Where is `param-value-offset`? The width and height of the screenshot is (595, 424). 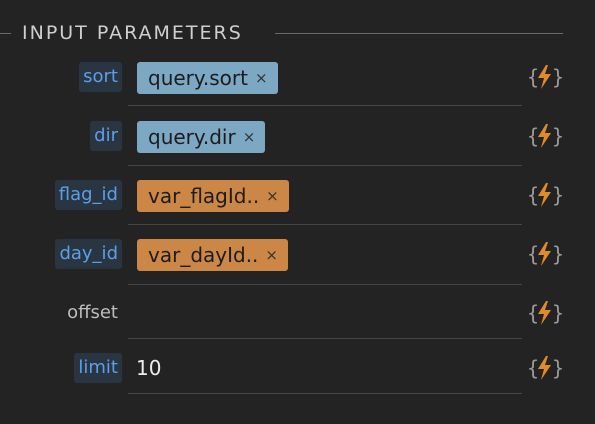
param-value-offset is located at coordinates (325, 313).